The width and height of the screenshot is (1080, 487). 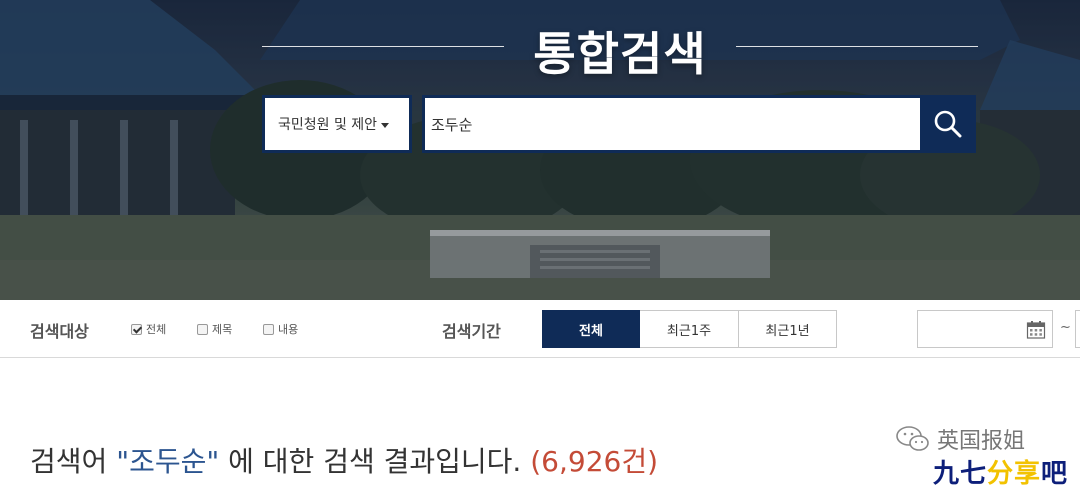 I want to click on watermark-line2-a: 九七, so click(x=960, y=473).